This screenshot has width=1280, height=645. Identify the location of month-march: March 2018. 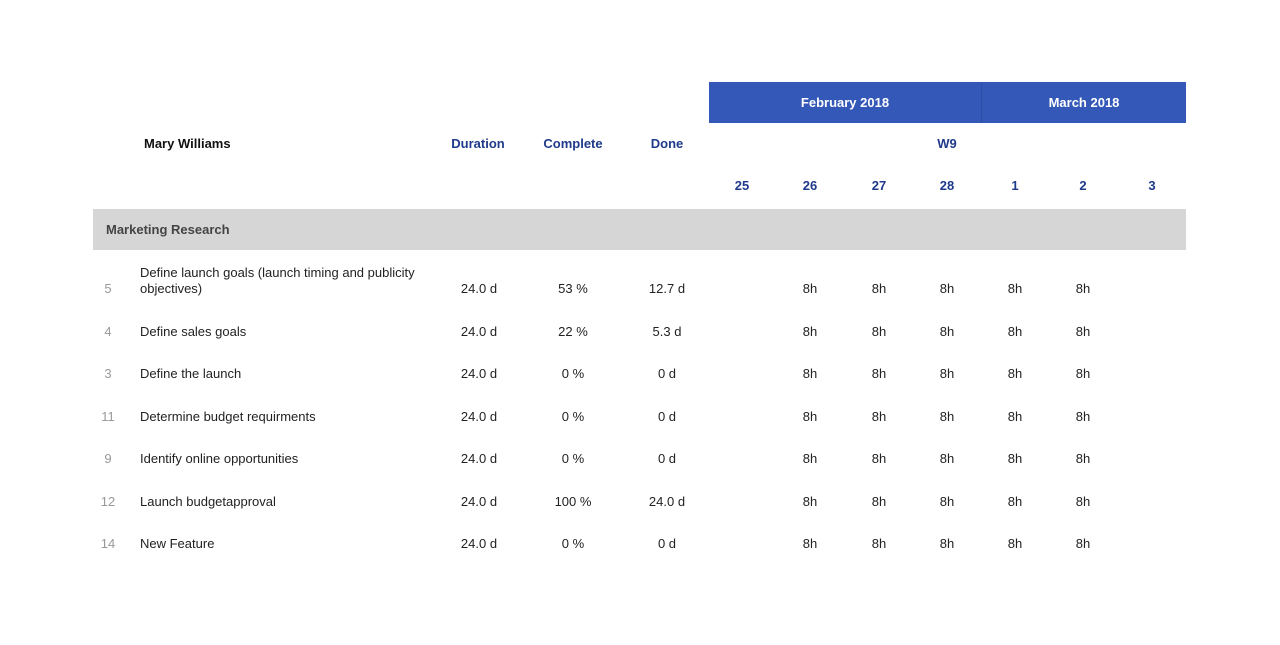
(1084, 102).